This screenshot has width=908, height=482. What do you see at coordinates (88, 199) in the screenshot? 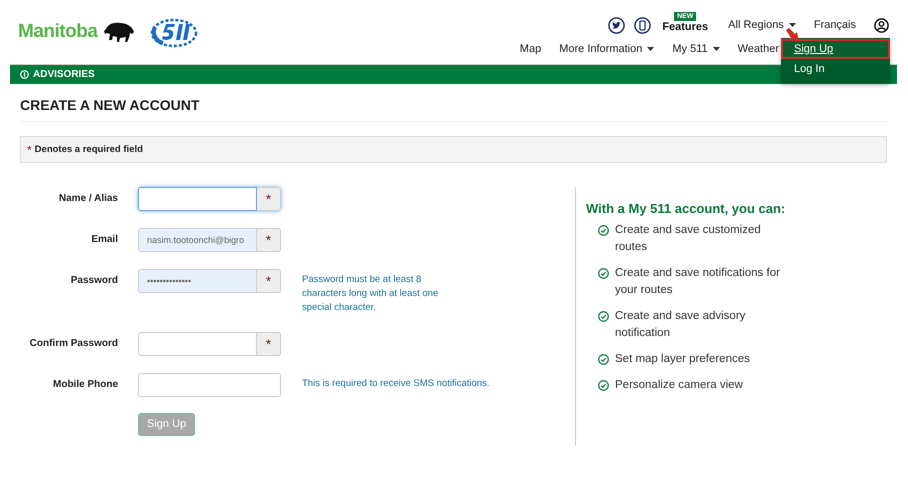
I see `field-label: Name / Alias` at bounding box center [88, 199].